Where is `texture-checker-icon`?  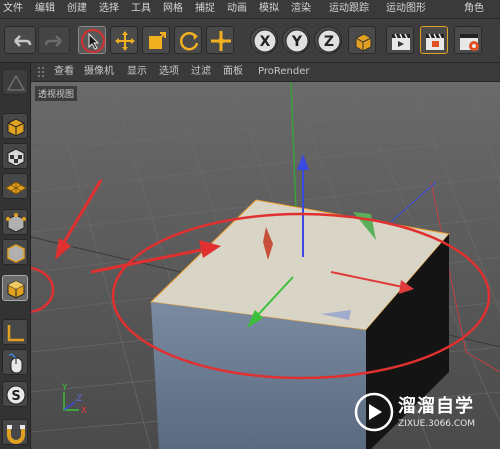 texture-checker-icon is located at coordinates (16, 157).